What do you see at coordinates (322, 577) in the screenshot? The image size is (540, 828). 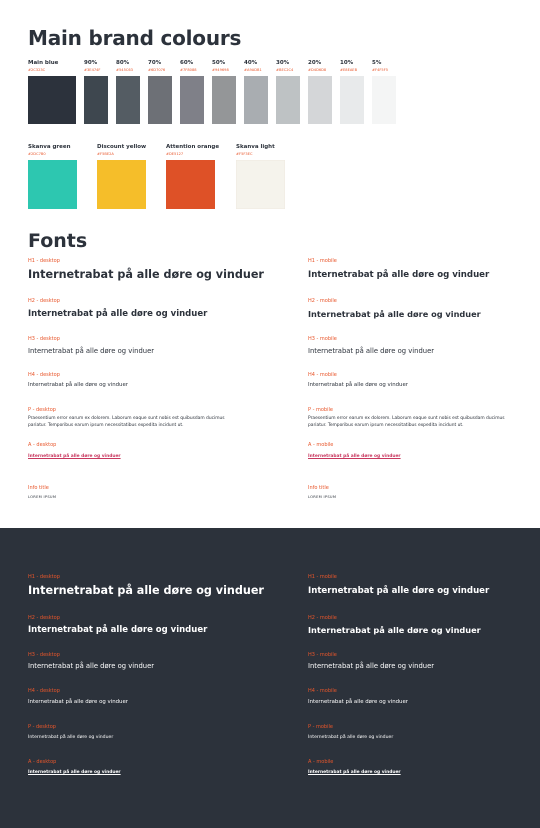 I see `label-h1-mobile-dark: H1 - mobile` at bounding box center [322, 577].